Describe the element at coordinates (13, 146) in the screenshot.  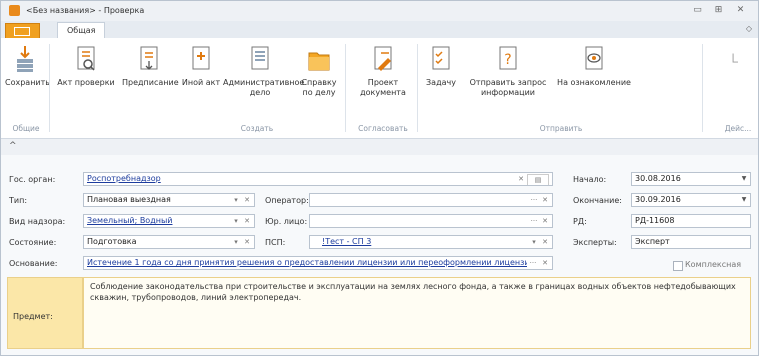
I see `collapse-icon: ^` at that location.